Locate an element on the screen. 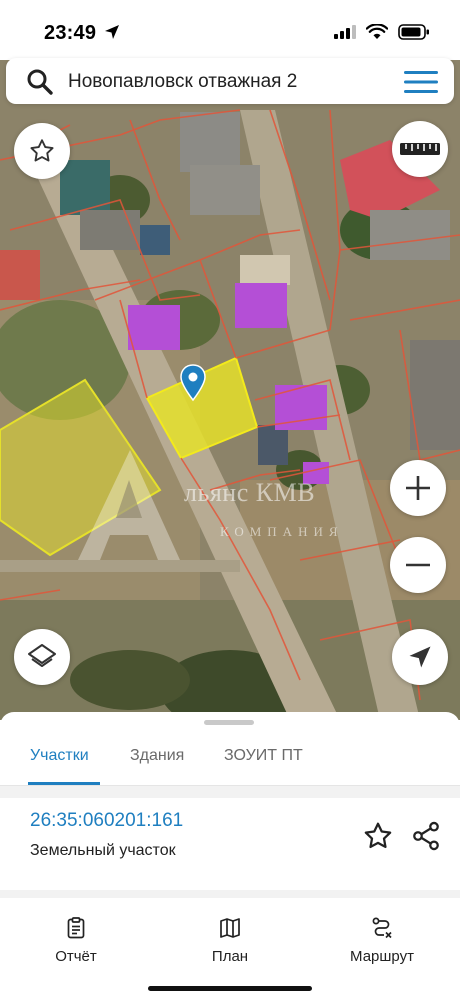 Image resolution: width=460 pixels, height=1000 pixels. favorite-parcel-icon is located at coordinates (378, 836).